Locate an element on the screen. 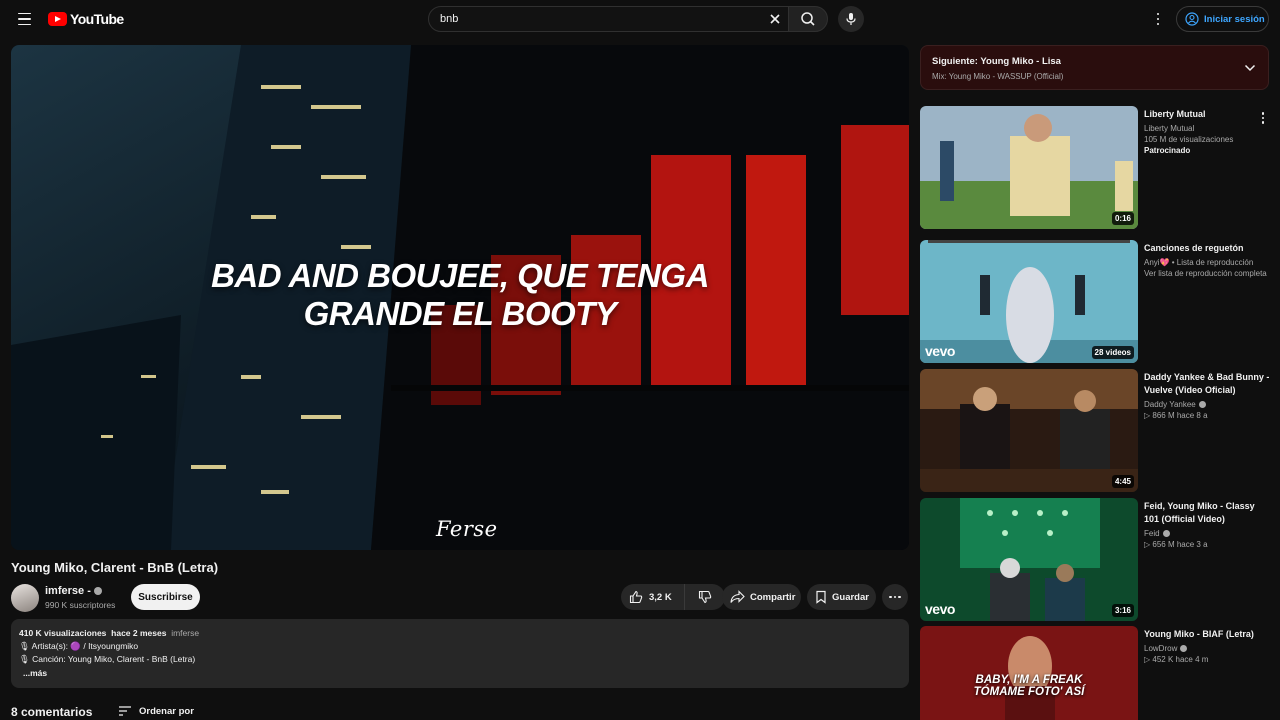 The width and height of the screenshot is (1280, 720). thumbnail-caption-line-2: TÓMAME FOTO' ASÍ is located at coordinates (1029, 692).